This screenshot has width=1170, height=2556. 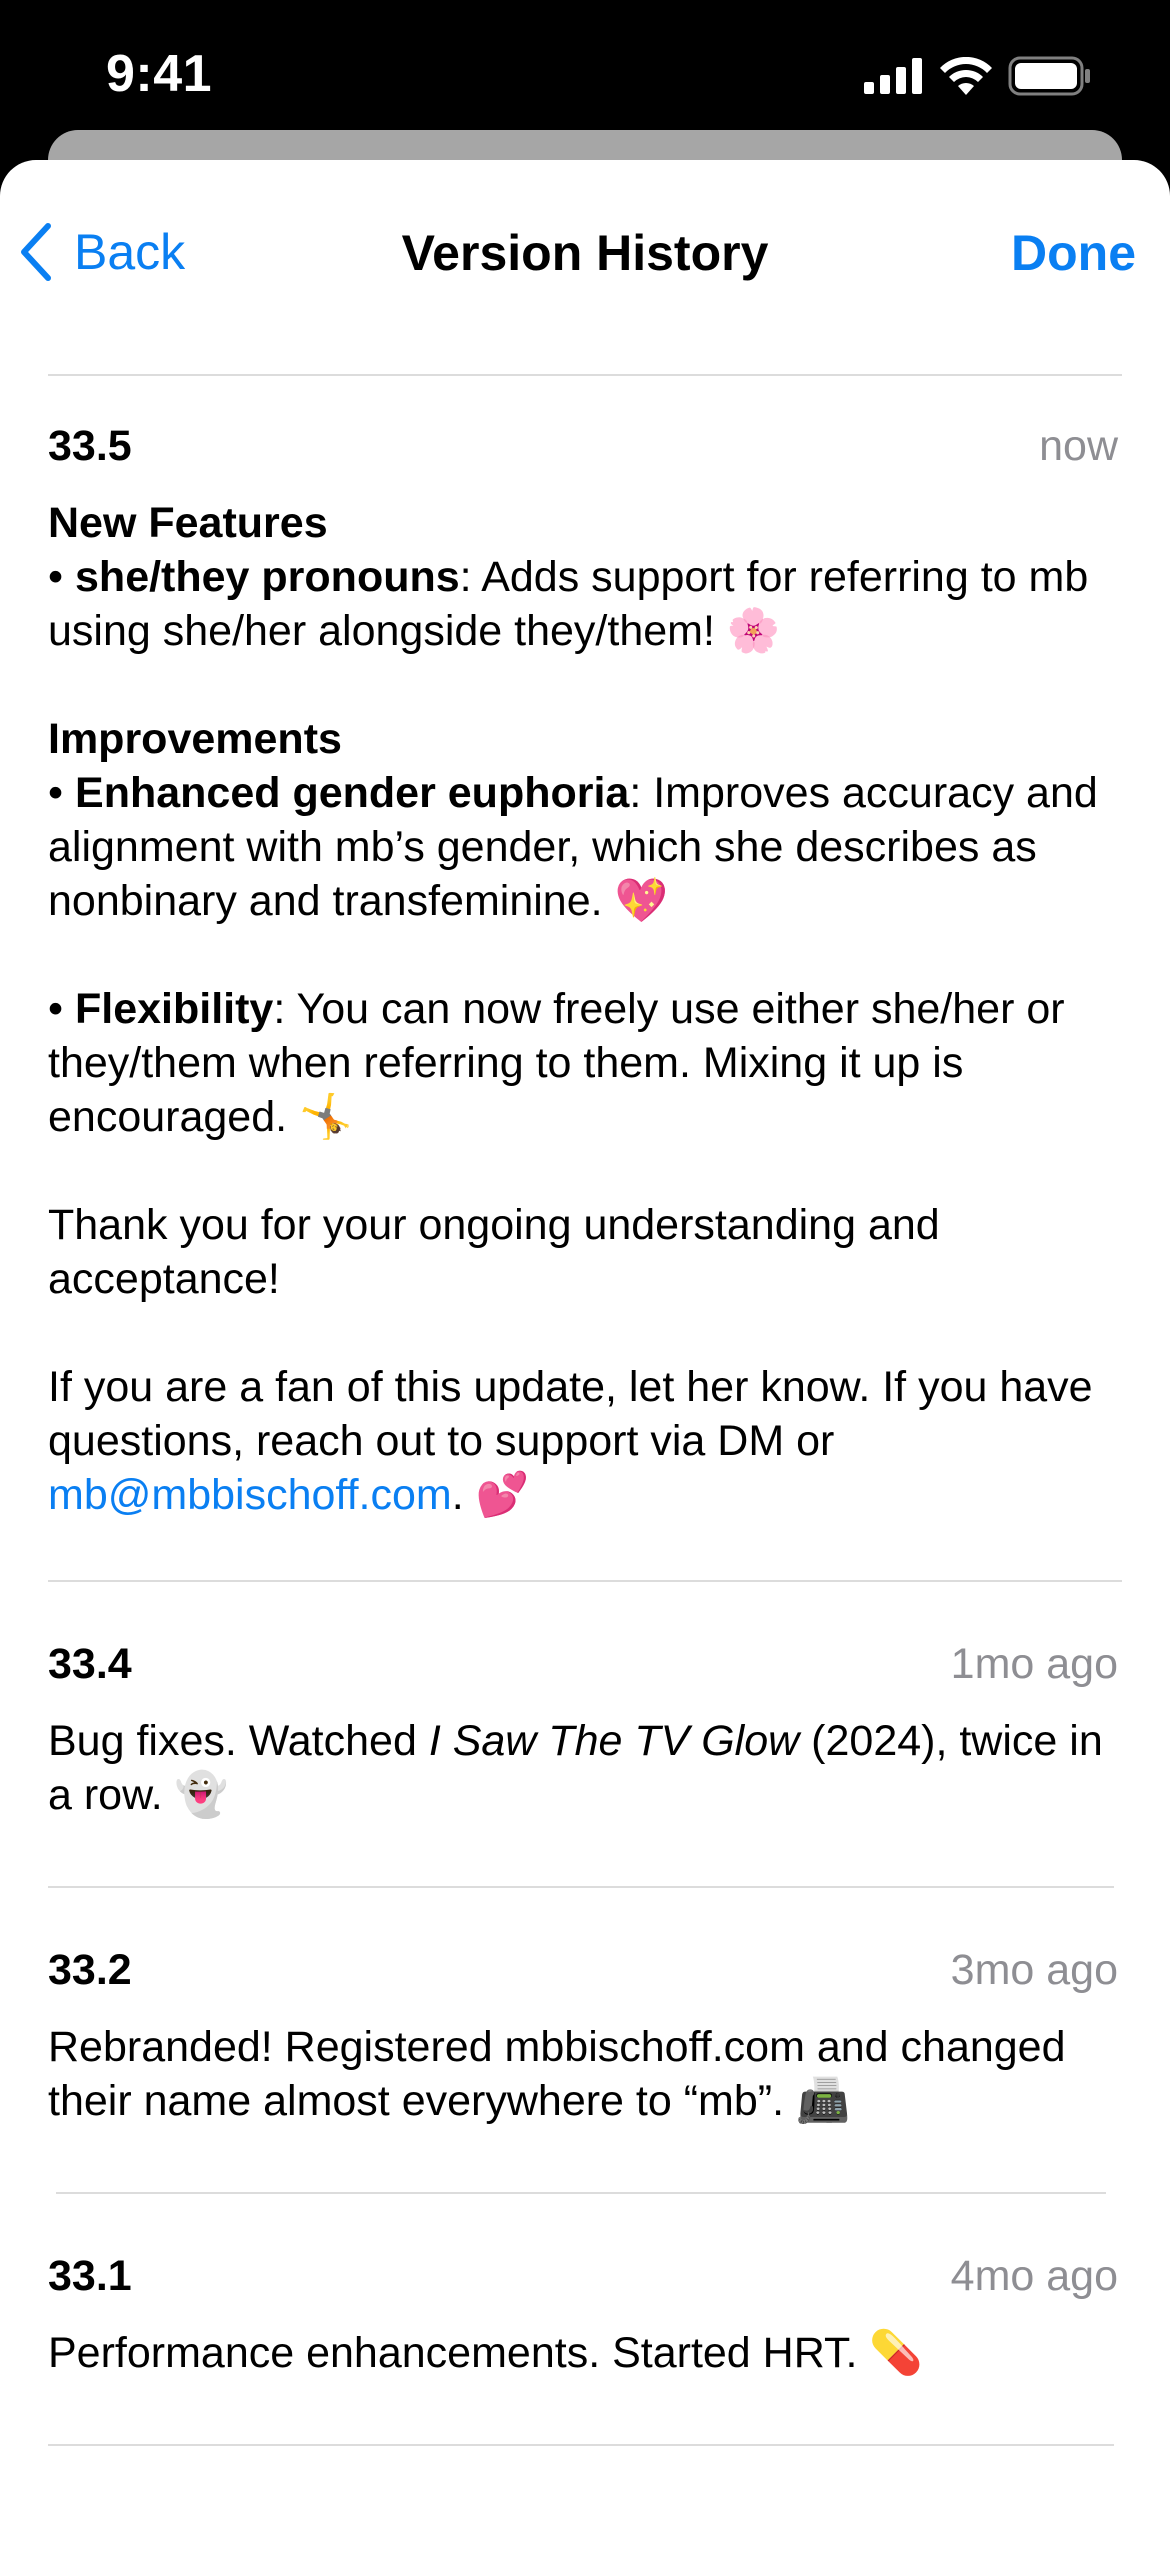 What do you see at coordinates (584, 2282) in the screenshot?
I see `entry-header: 33.1 4mo ago` at bounding box center [584, 2282].